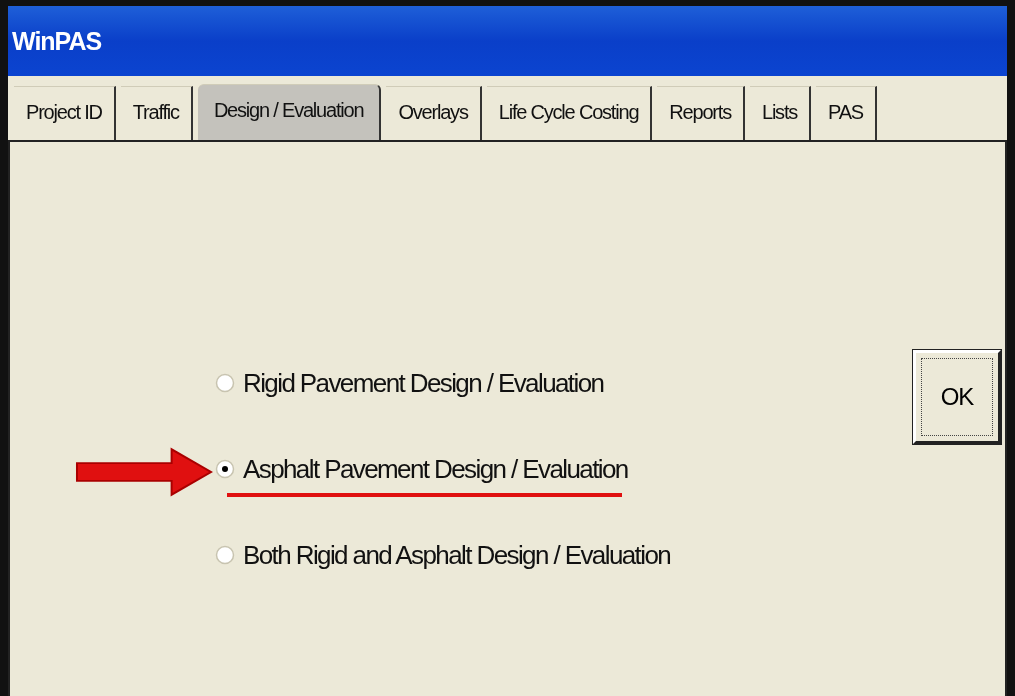 Image resolution: width=1015 pixels, height=696 pixels. I want to click on ok-button: OK, so click(957, 397).